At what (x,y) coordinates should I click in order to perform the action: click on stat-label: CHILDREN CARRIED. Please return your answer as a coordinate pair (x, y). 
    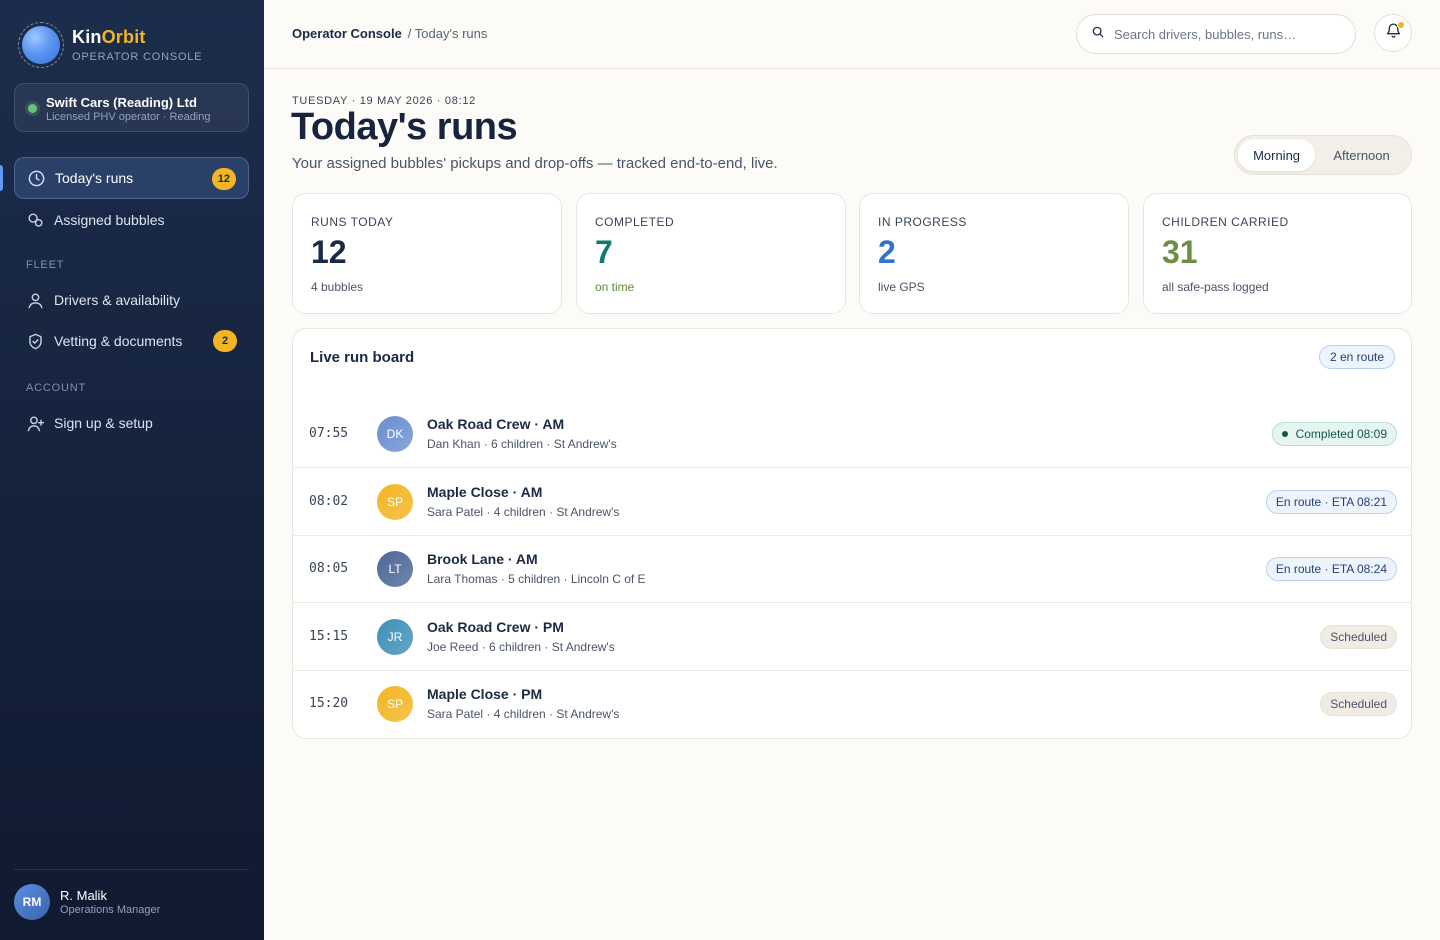
    Looking at the image, I should click on (1225, 222).